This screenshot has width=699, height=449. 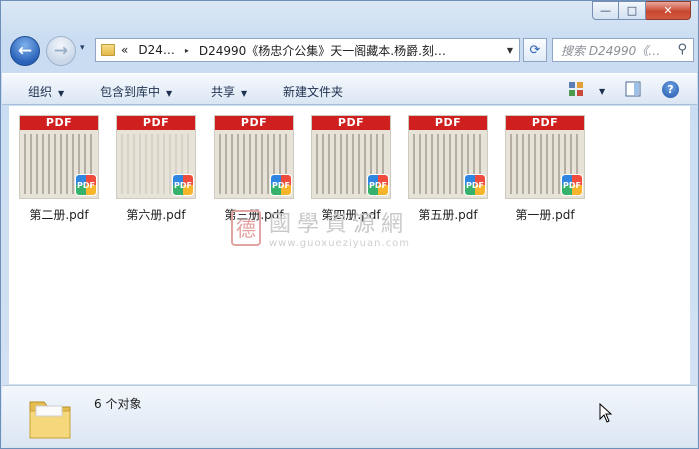 I want to click on new-folder-button: 新建文件夹, so click(x=313, y=91).